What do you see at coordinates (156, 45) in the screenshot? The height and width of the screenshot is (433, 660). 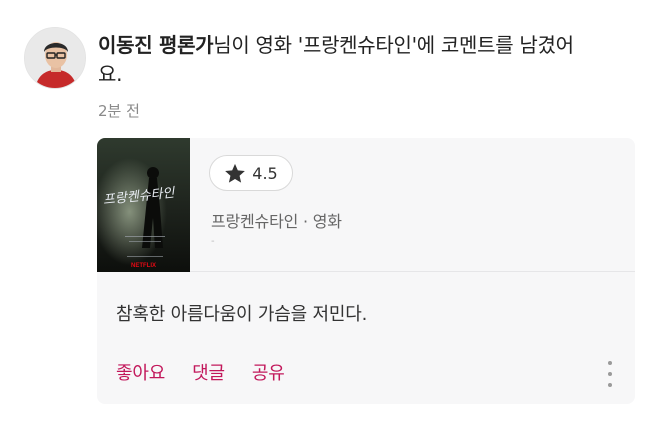 I see `author-name: 이동진 평론가` at bounding box center [156, 45].